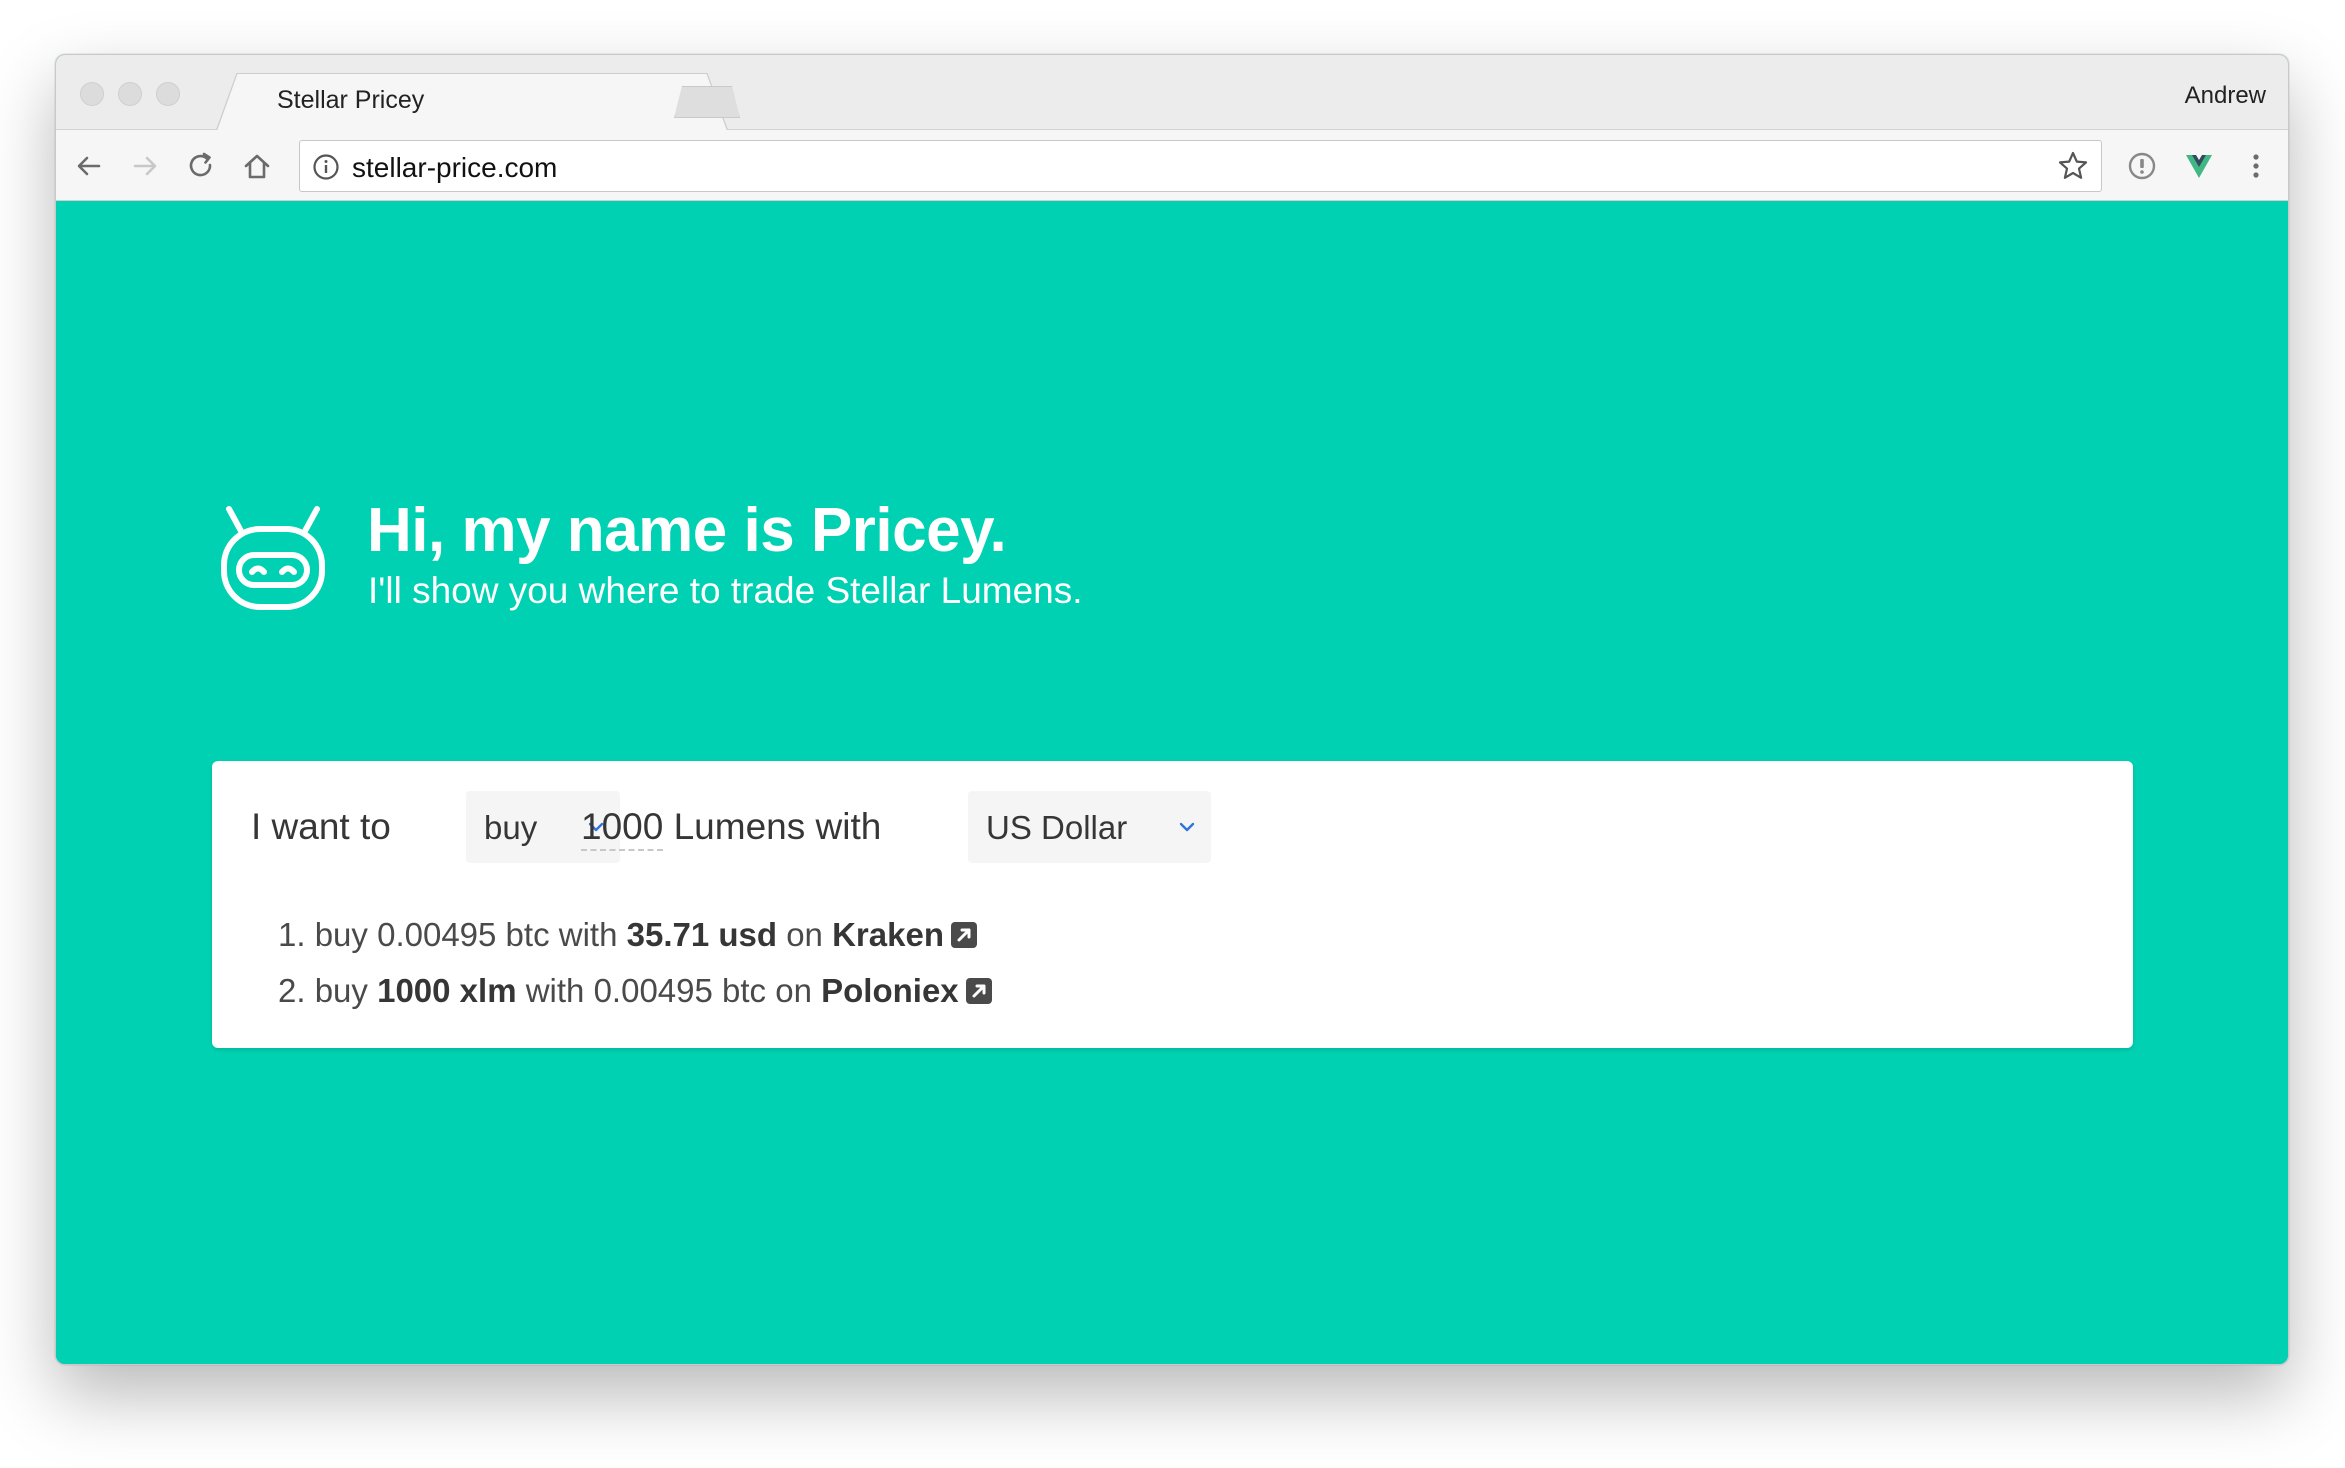 The image size is (2345, 1468). What do you see at coordinates (321, 826) in the screenshot?
I see `intent-label: I want to` at bounding box center [321, 826].